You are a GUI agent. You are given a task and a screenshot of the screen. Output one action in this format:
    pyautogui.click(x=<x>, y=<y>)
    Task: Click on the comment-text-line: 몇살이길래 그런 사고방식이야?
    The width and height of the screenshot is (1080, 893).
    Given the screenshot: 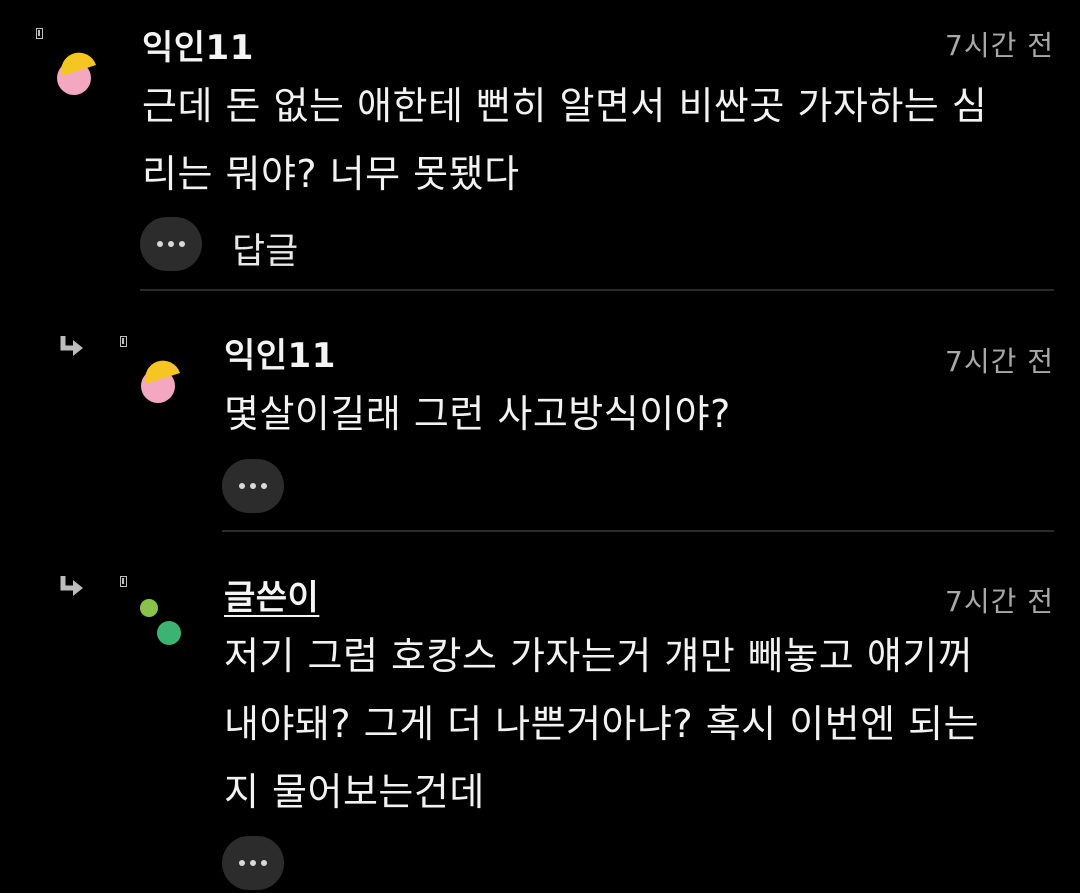 What is the action you would take?
    pyautogui.click(x=477, y=414)
    